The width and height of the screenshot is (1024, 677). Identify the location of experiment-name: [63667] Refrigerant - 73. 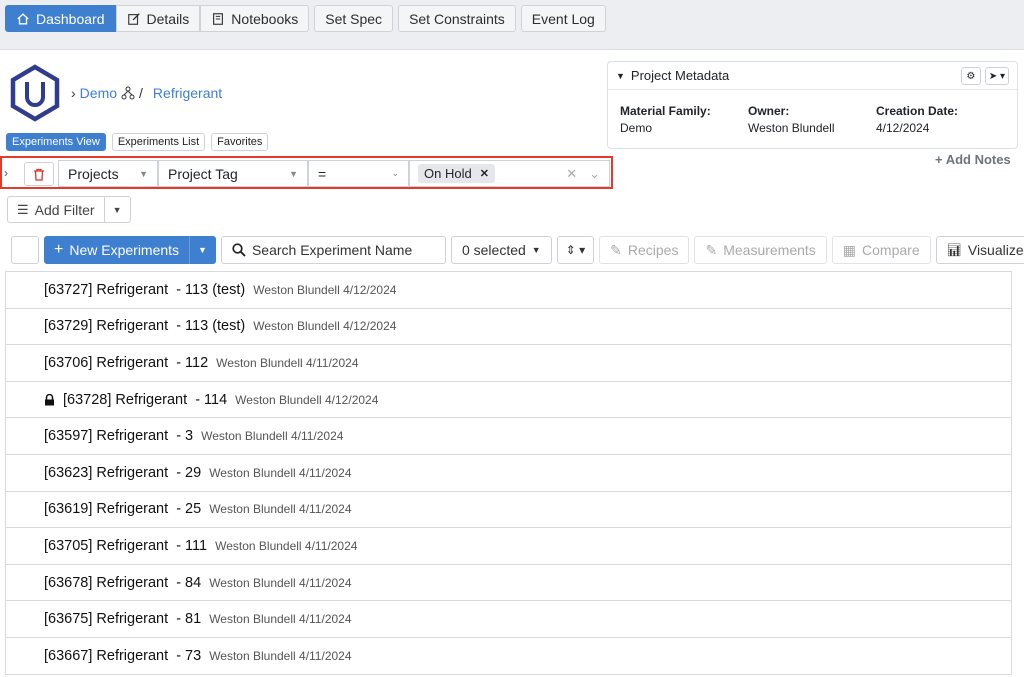
(122, 656).